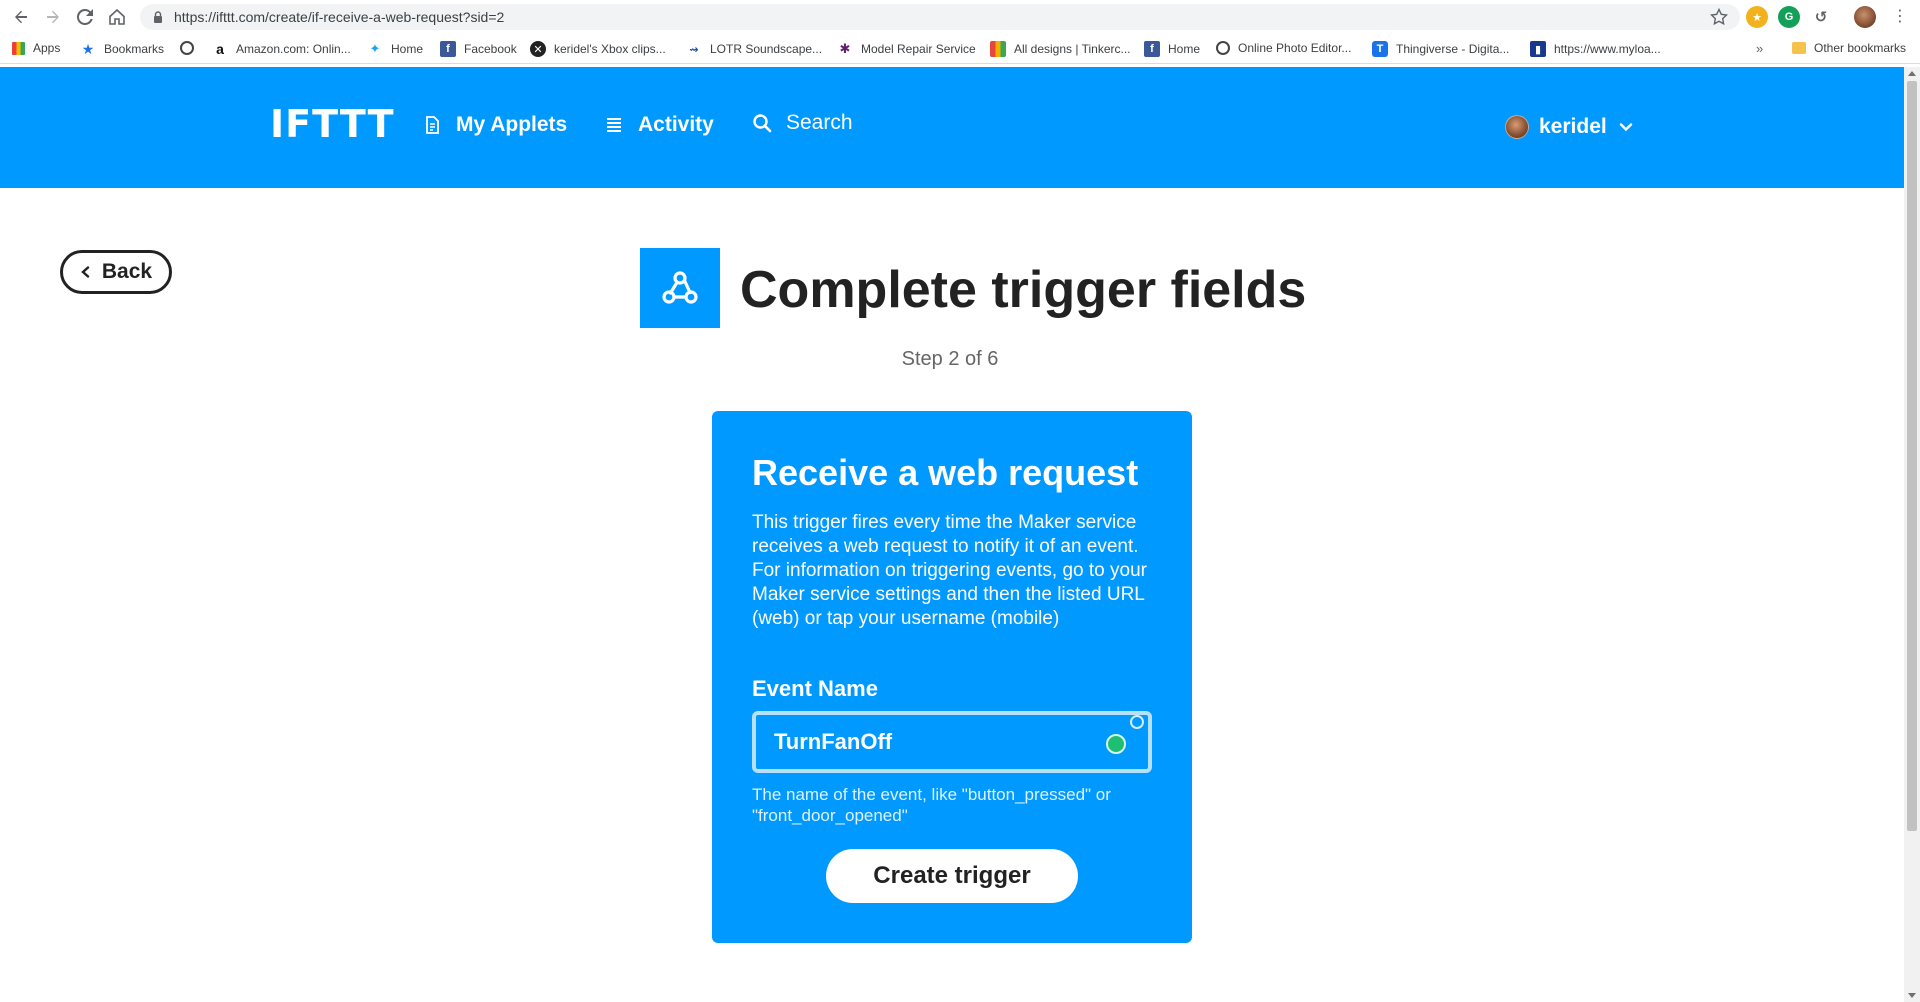 The image size is (1920, 1002). Describe the element at coordinates (1912, 73) in the screenshot. I see `scroll-up-arrow-icon` at that location.